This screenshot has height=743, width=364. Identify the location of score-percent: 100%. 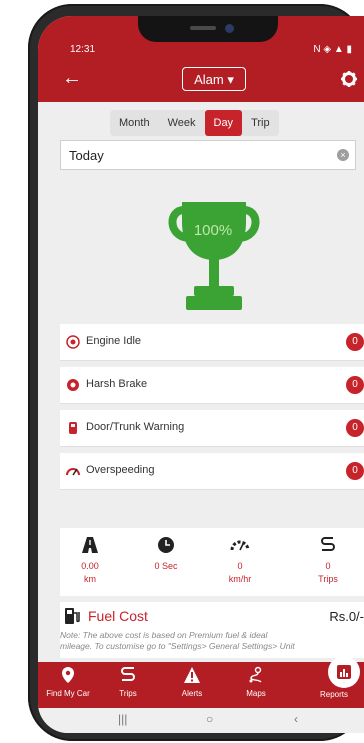
(213, 230).